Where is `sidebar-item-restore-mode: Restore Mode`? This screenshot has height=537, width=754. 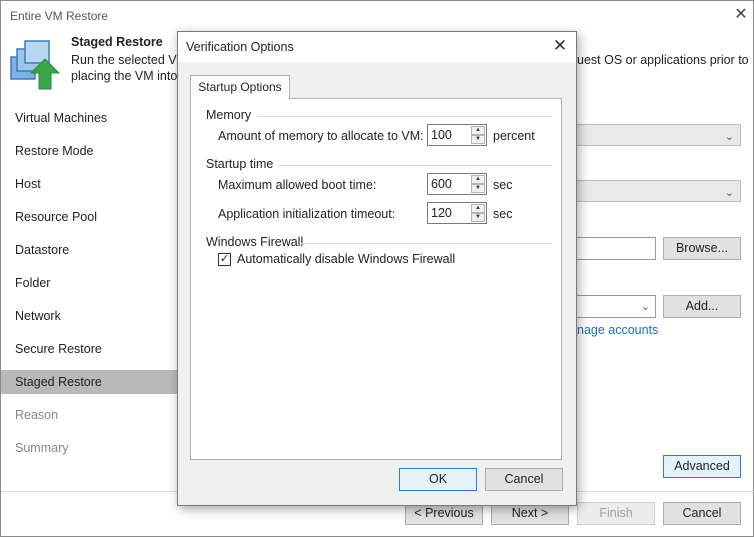
sidebar-item-restore-mode: Restore Mode is located at coordinates (90, 151).